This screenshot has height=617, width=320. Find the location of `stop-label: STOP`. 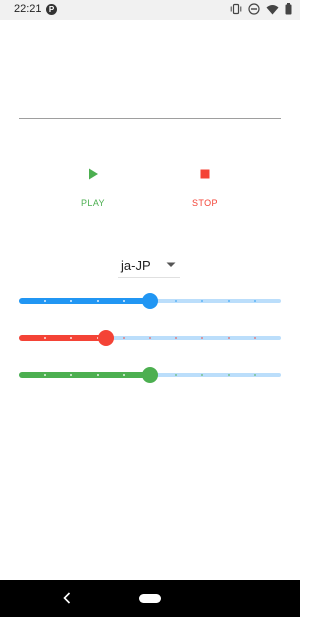

stop-label: STOP is located at coordinates (205, 203).